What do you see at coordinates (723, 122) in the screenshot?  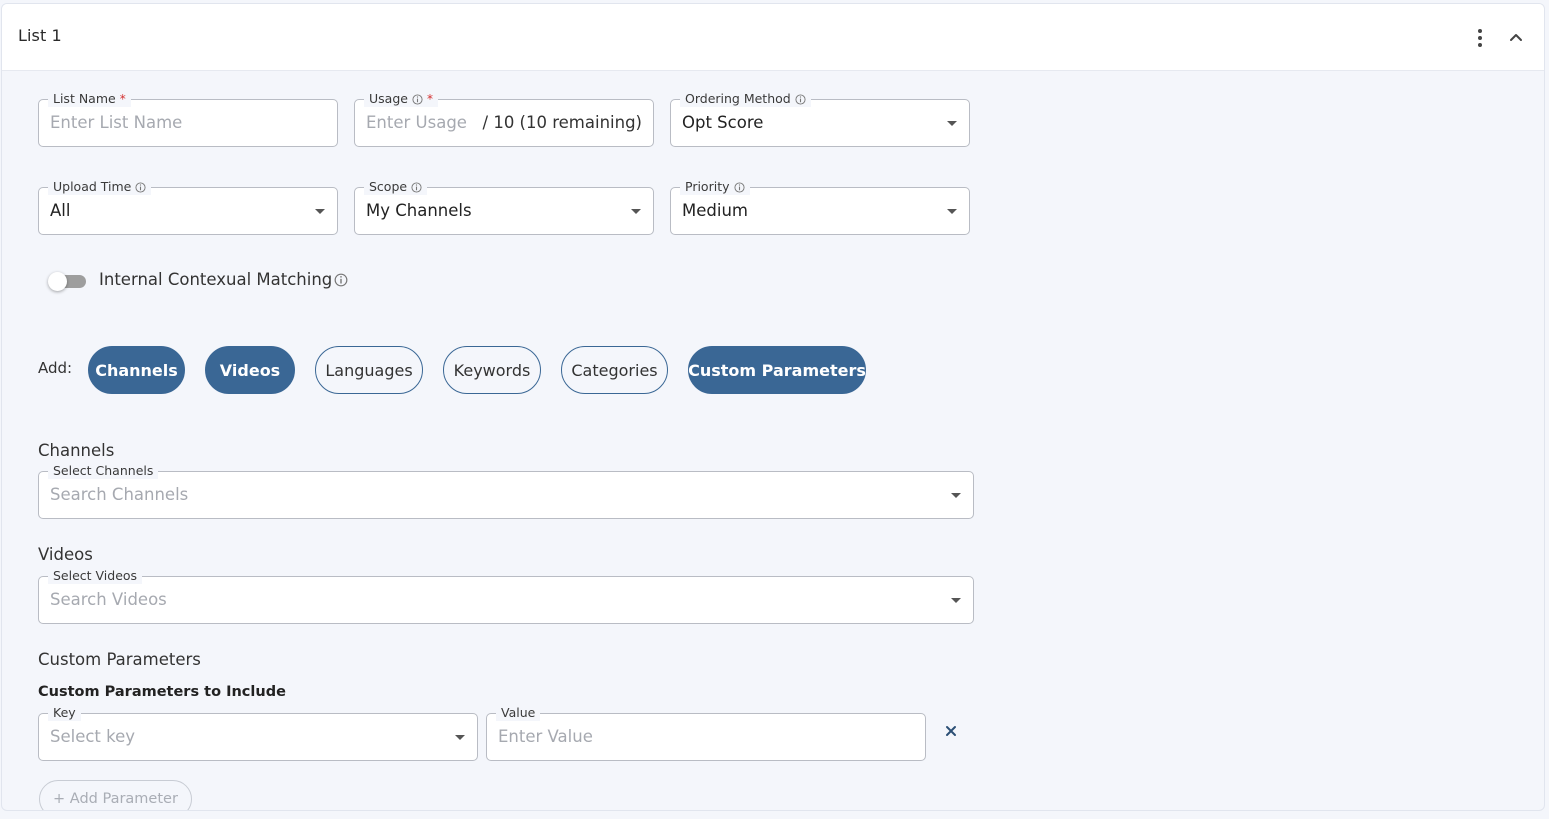 I see `ordering-method-value: Opt Score` at bounding box center [723, 122].